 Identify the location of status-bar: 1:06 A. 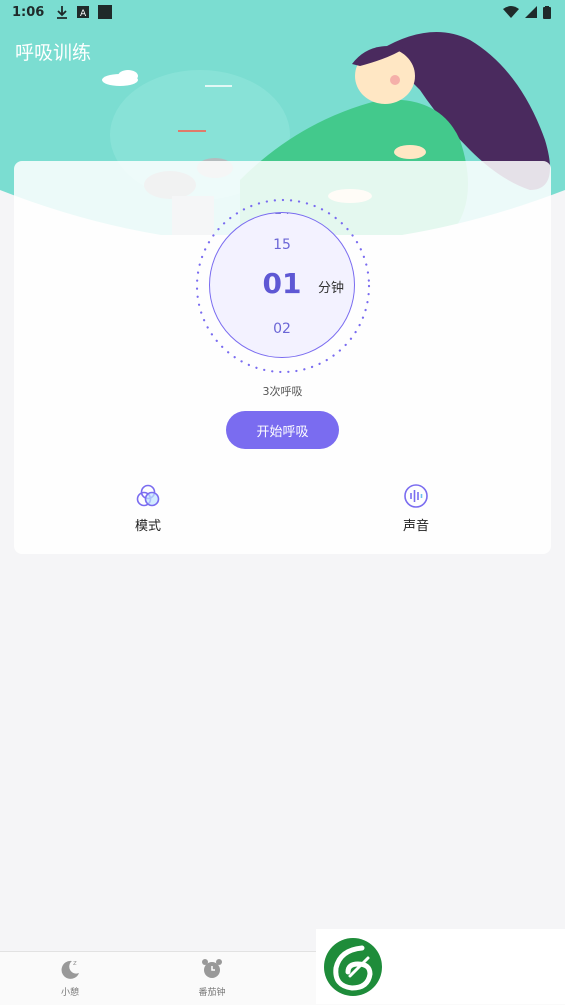
(282, 12).